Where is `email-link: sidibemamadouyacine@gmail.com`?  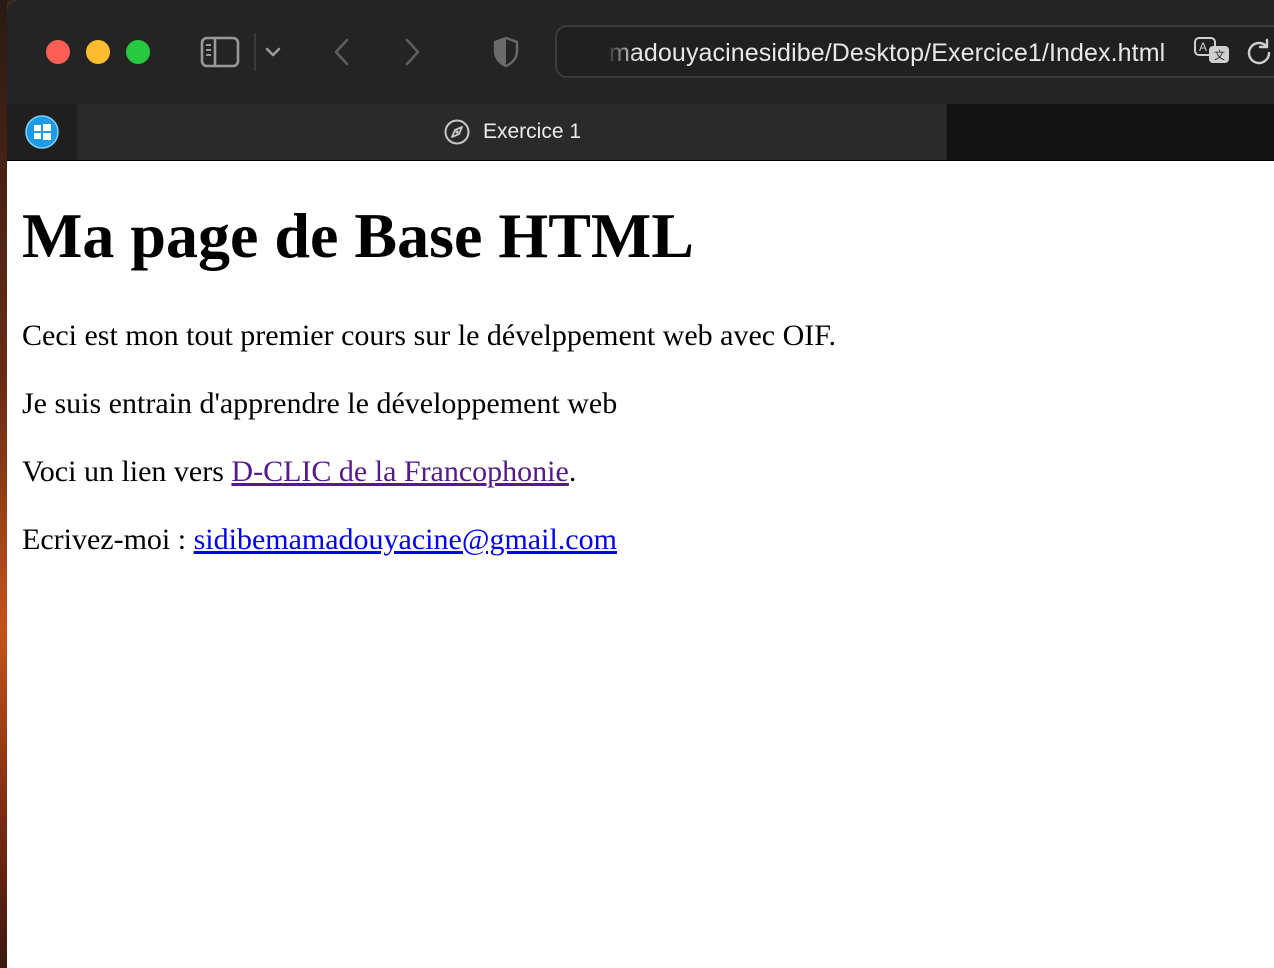 email-link: sidibemamadouyacine@gmail.com is located at coordinates (405, 539).